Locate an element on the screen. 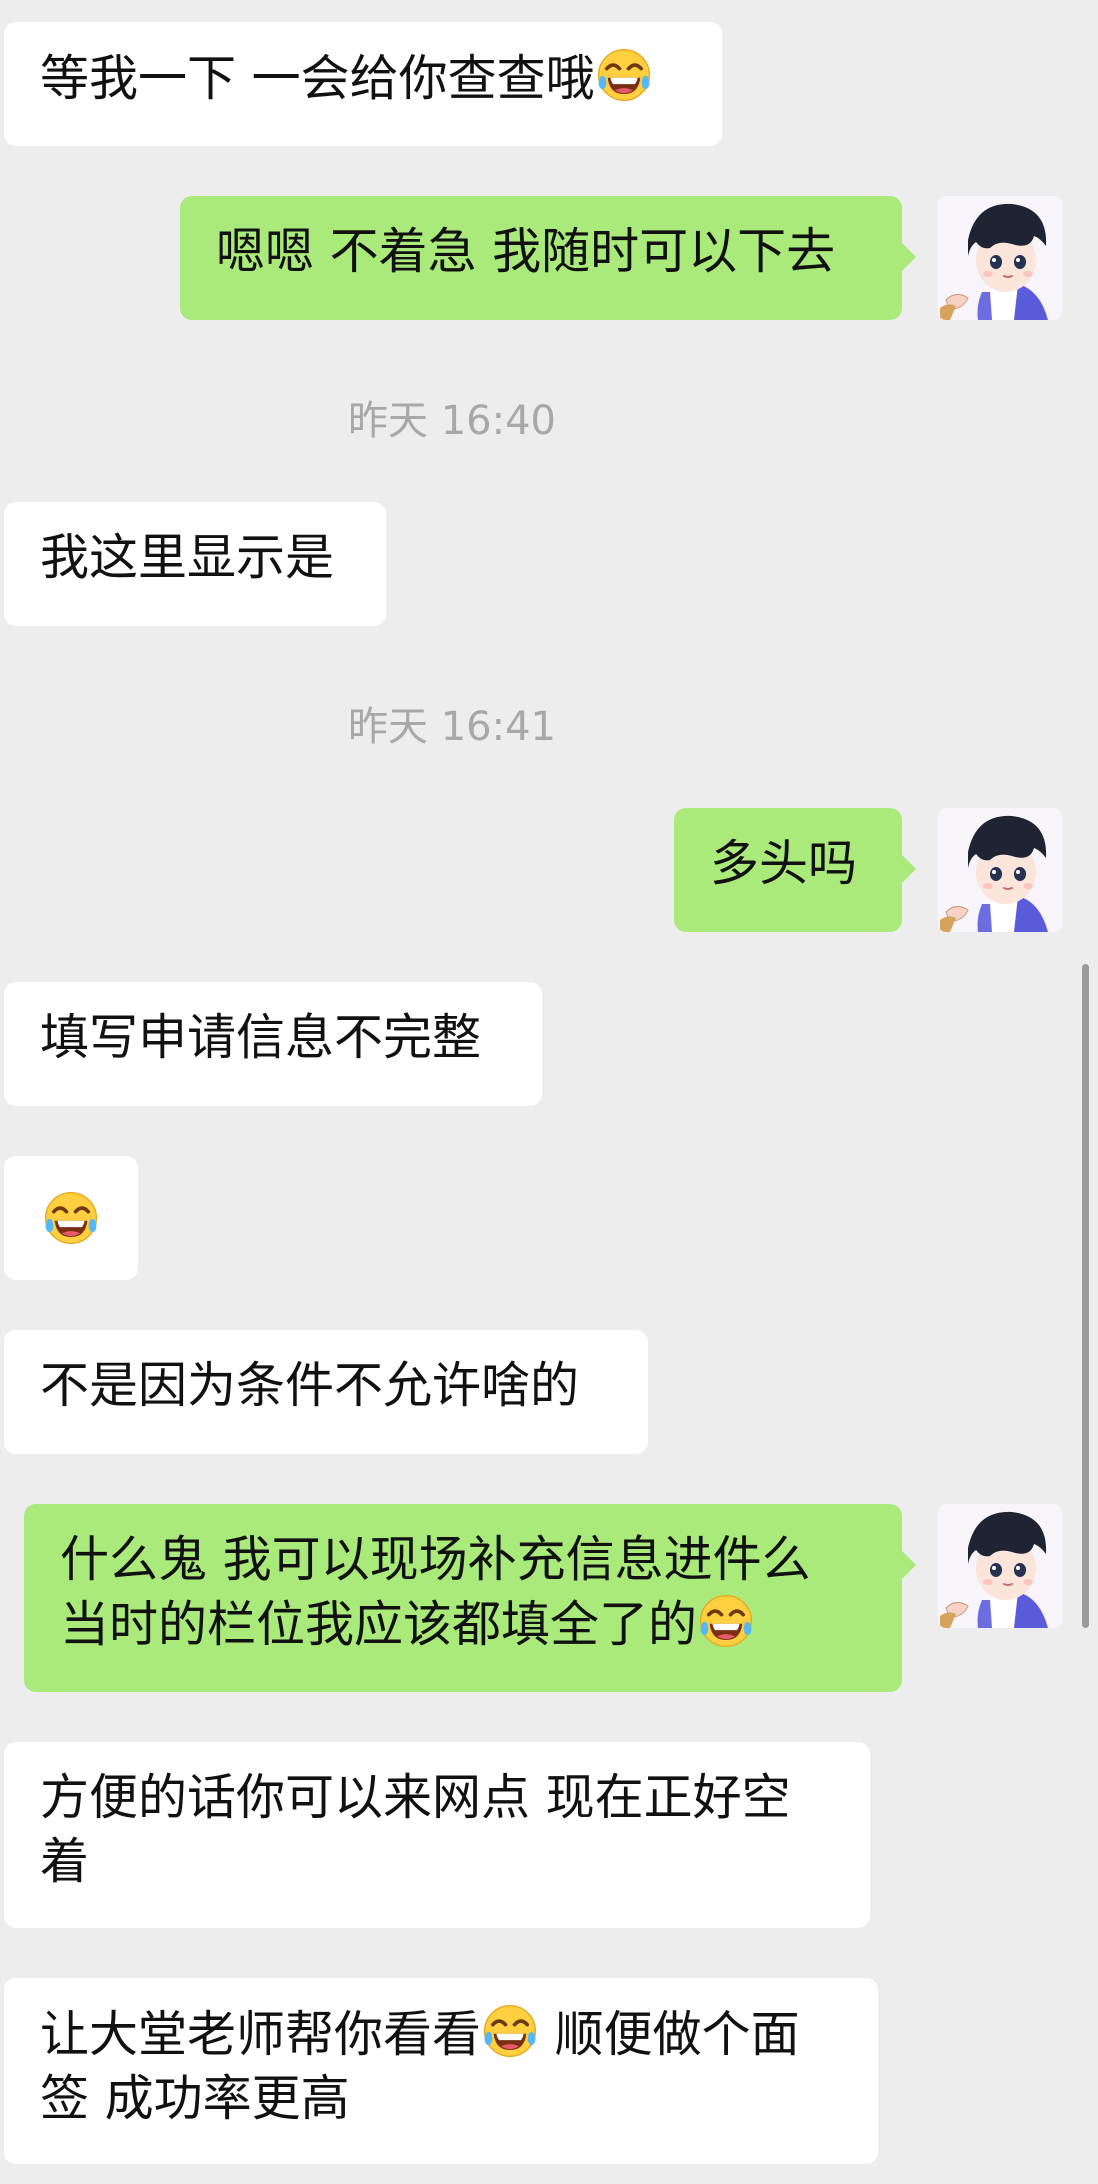 Image resolution: width=1098 pixels, height=2184 pixels. message-text: 我这里显示是 is located at coordinates (187, 557).